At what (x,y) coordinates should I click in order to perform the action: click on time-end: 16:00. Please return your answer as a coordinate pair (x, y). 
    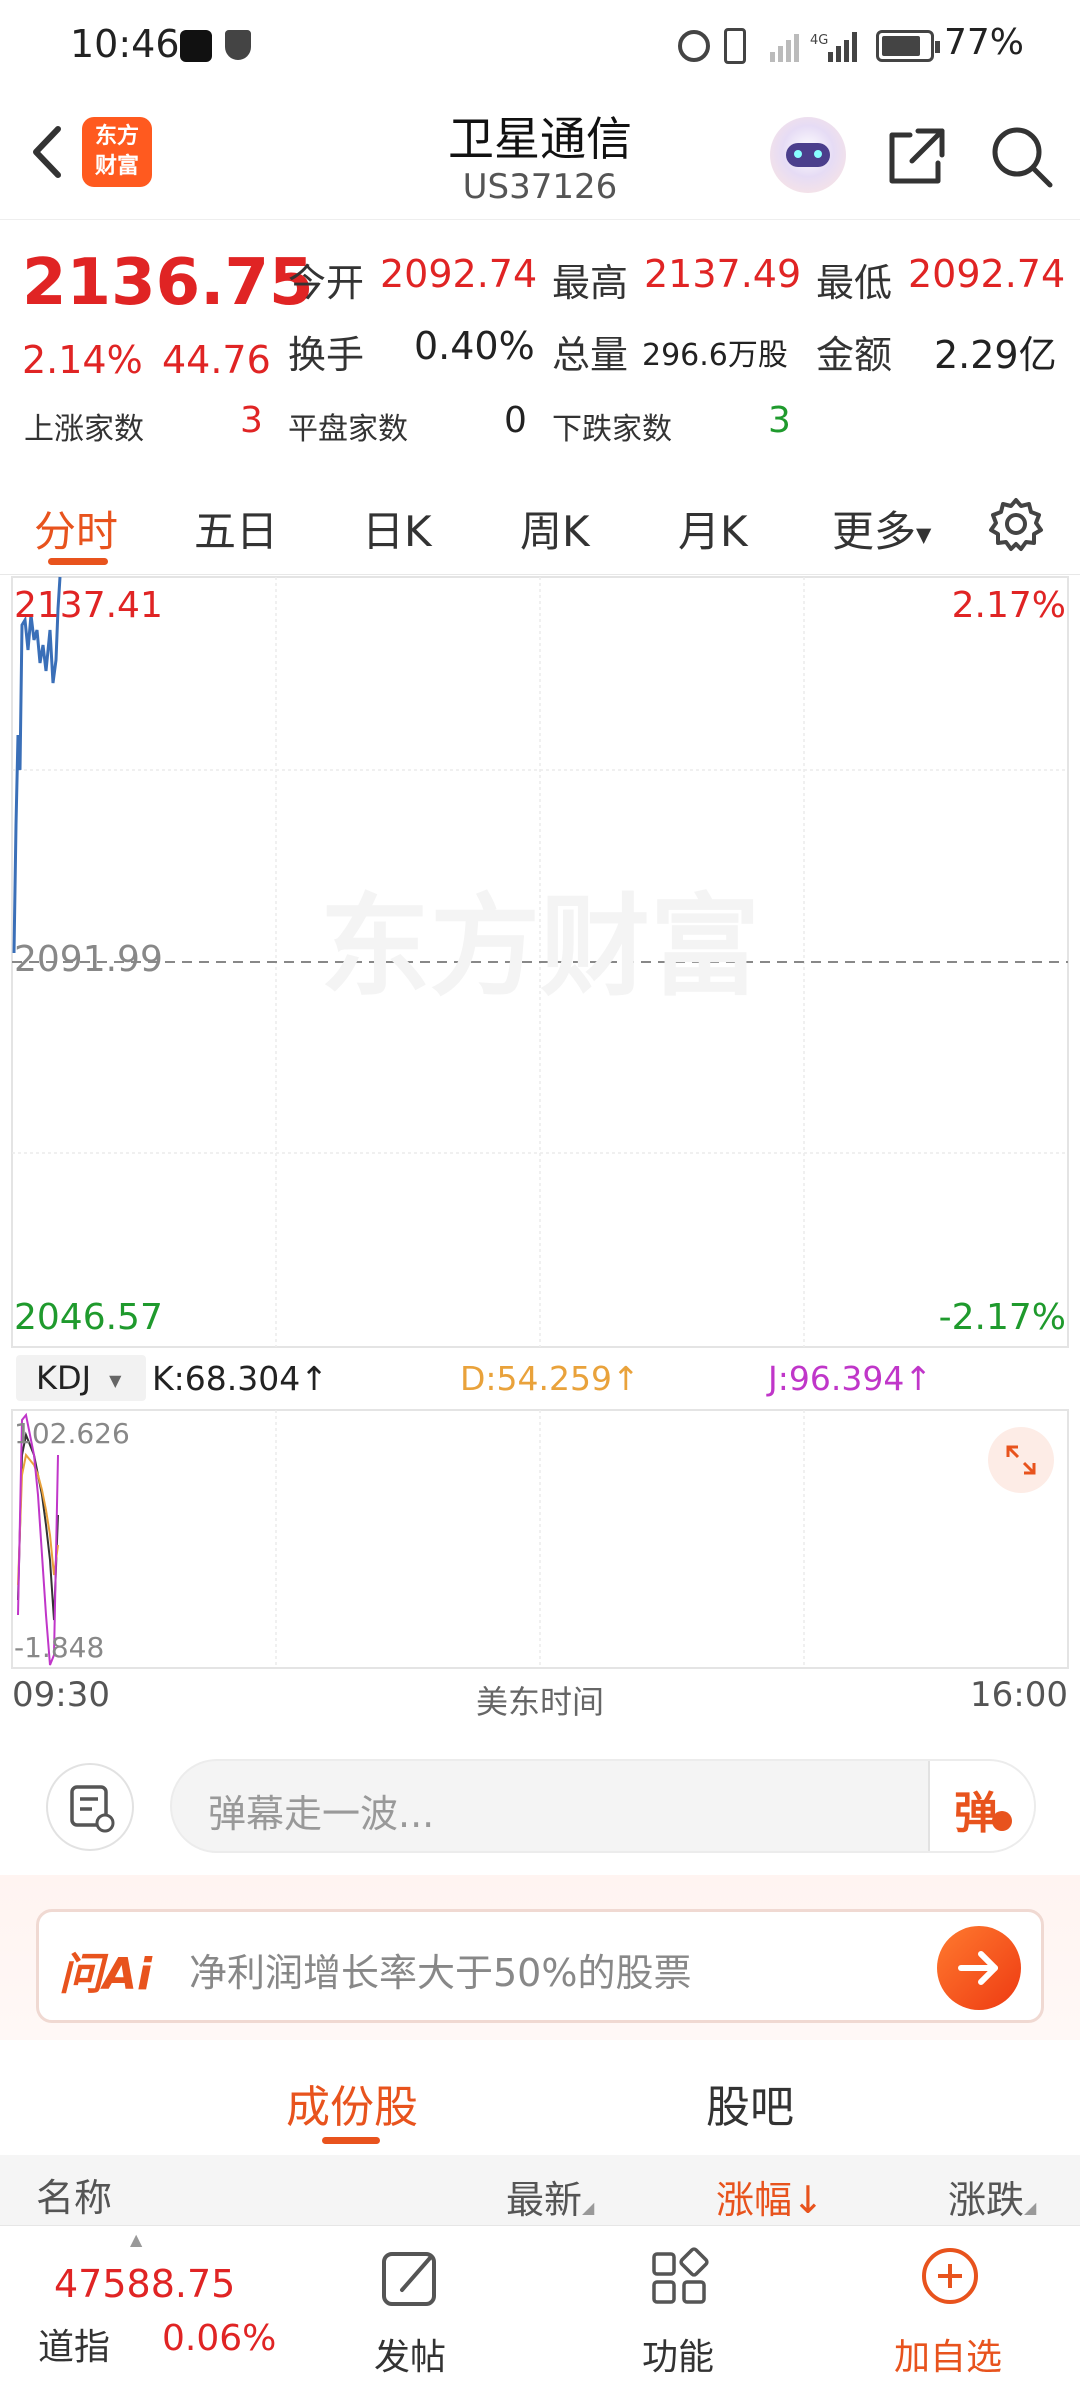
    Looking at the image, I should click on (1019, 1695).